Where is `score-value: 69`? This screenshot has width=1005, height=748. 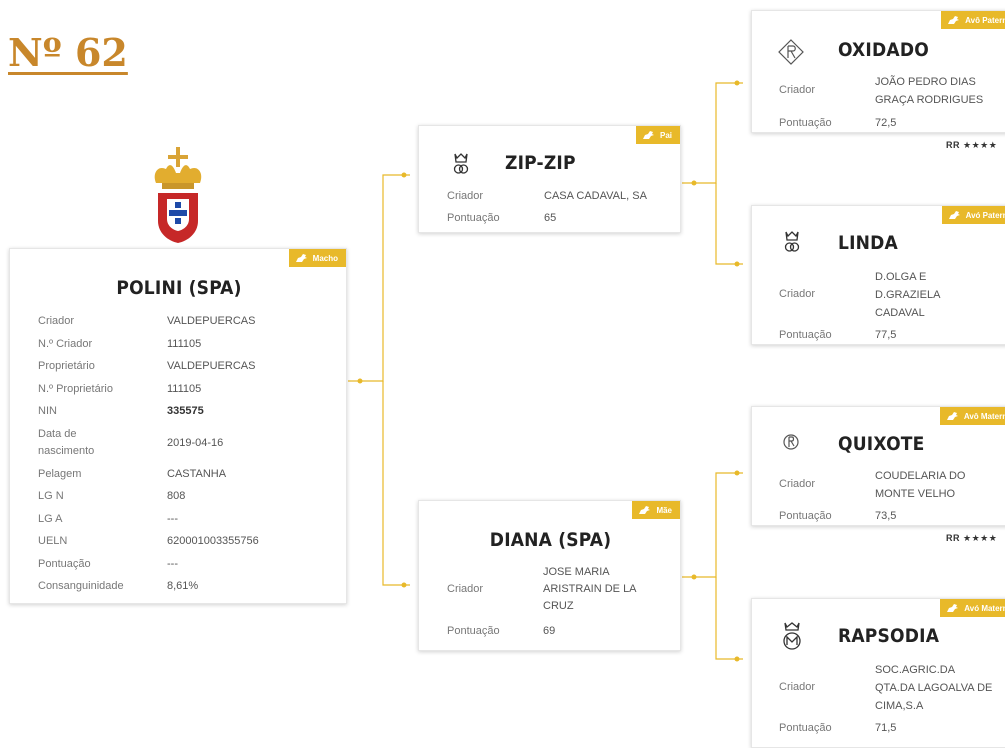
score-value: 69 is located at coordinates (549, 631).